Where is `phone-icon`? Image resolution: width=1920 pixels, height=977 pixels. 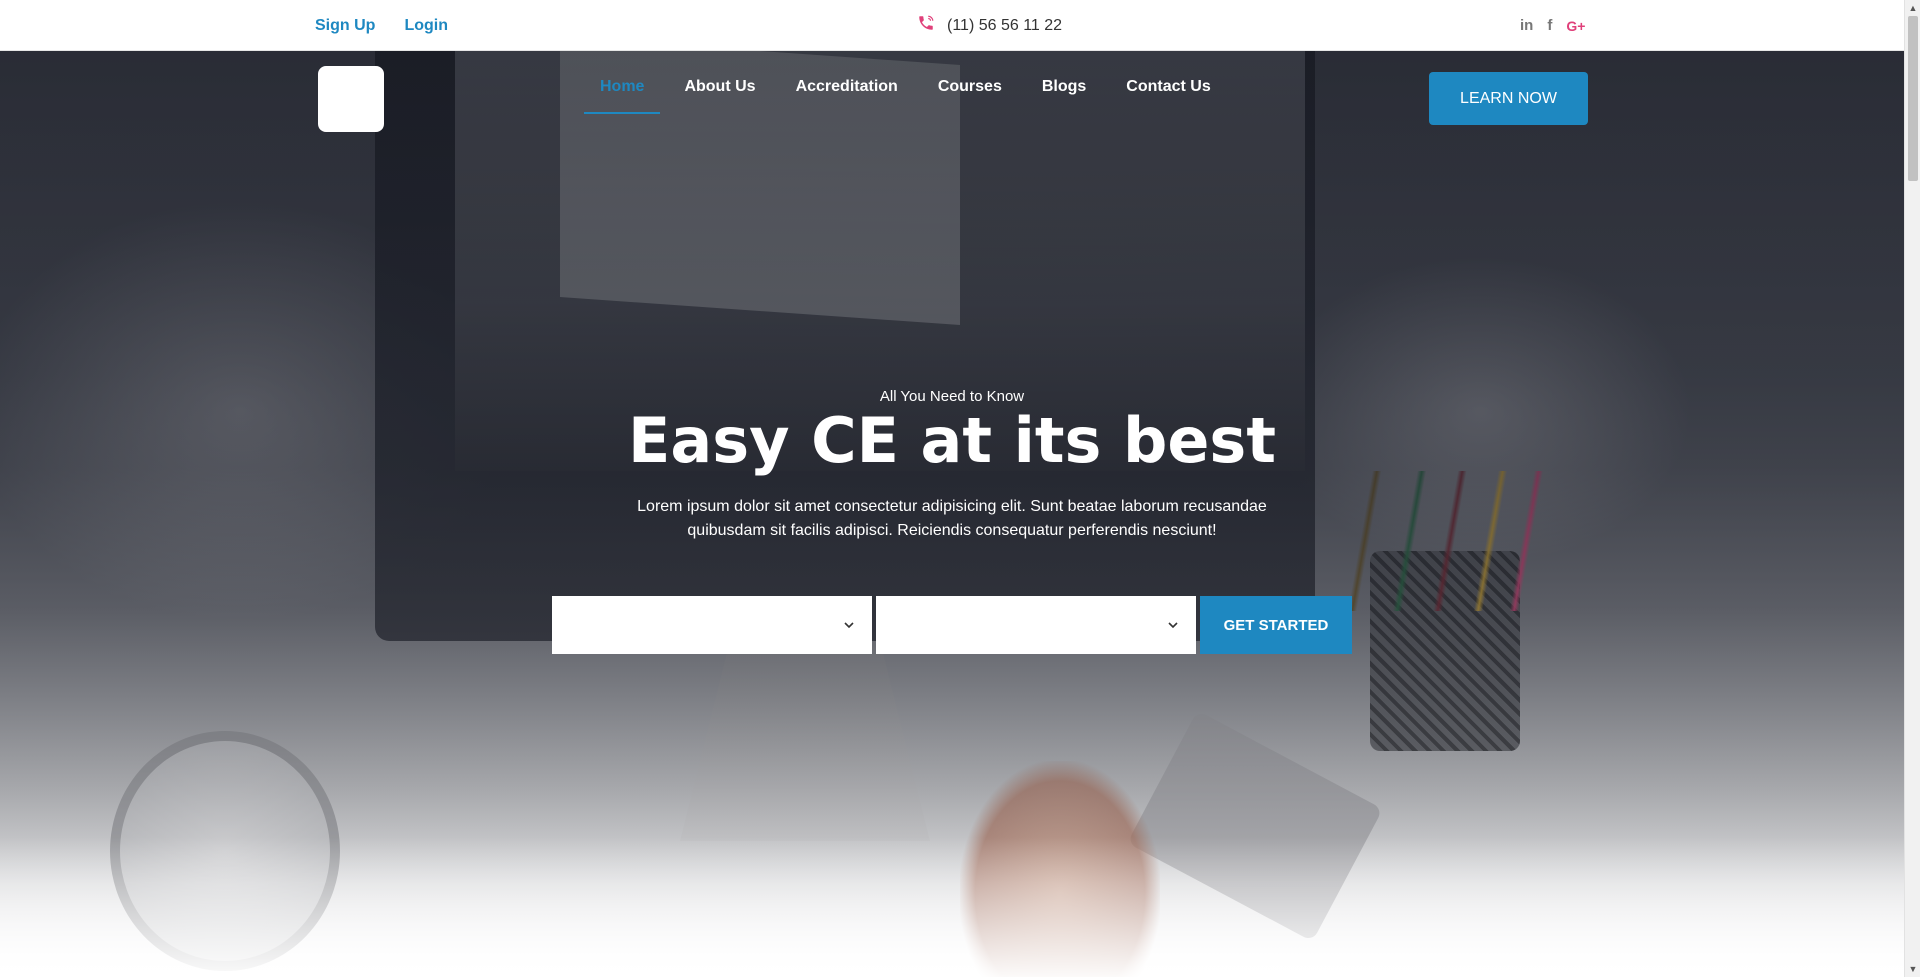
phone-icon is located at coordinates (926, 25).